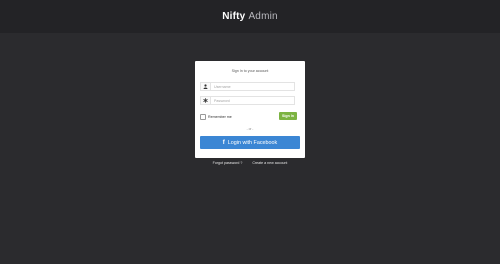 Image resolution: width=500 pixels, height=264 pixels. What do you see at coordinates (288, 116) in the screenshot?
I see `sign-in-button: Sign In` at bounding box center [288, 116].